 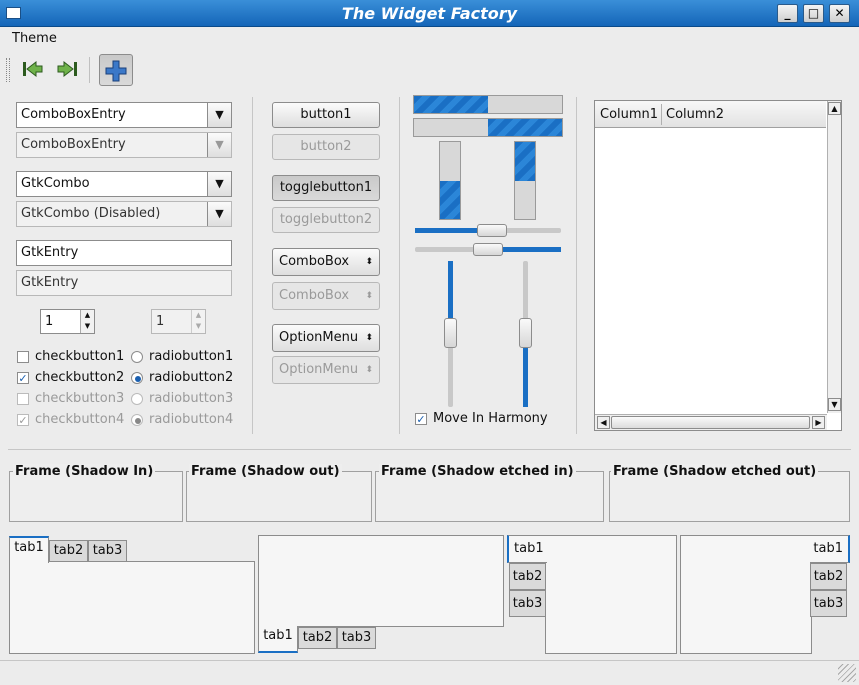 I want to click on maximize-button: □, so click(x=813, y=13).